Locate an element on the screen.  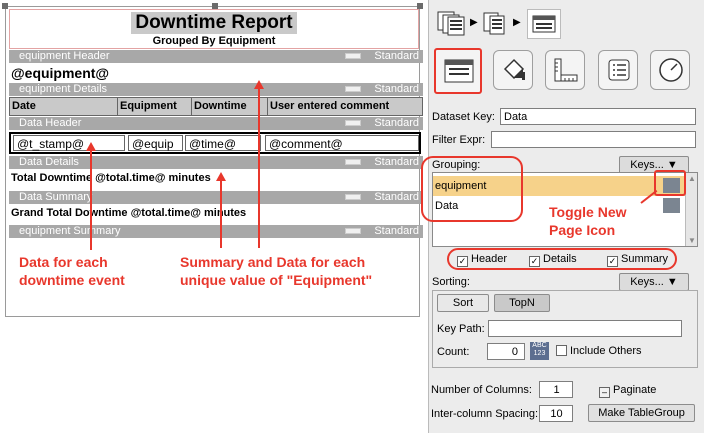
num-columns-input is located at coordinates (556, 389).